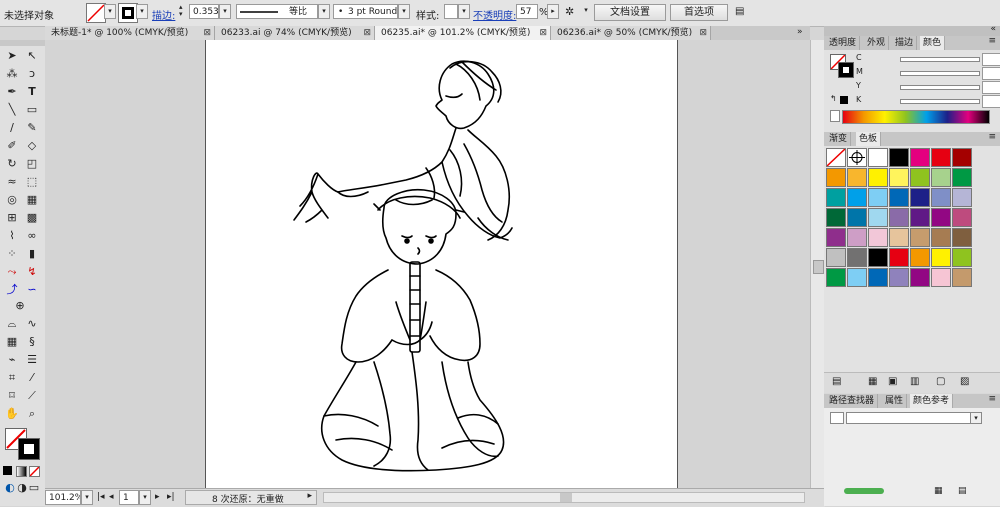  Describe the element at coordinates (20, 306) in the screenshot. I see `crosshair-icon: ⊕` at that location.